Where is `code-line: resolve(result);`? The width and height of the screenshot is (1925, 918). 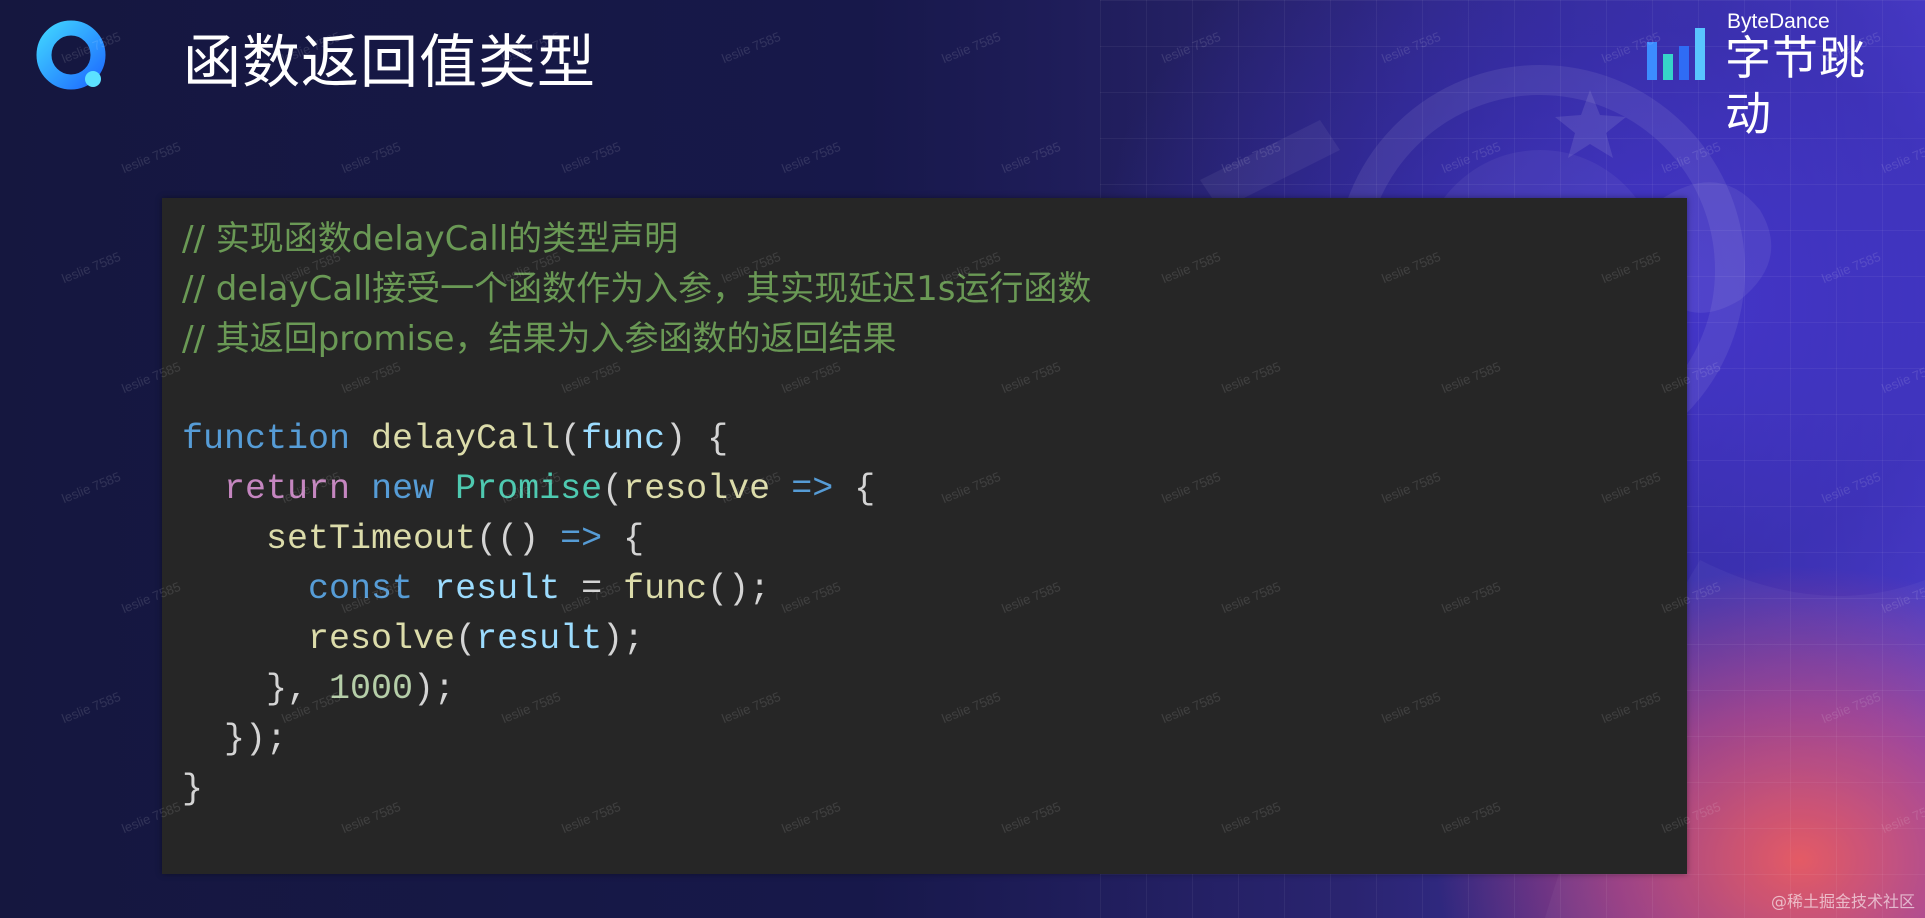
code-line: resolve(result); is located at coordinates (476, 639).